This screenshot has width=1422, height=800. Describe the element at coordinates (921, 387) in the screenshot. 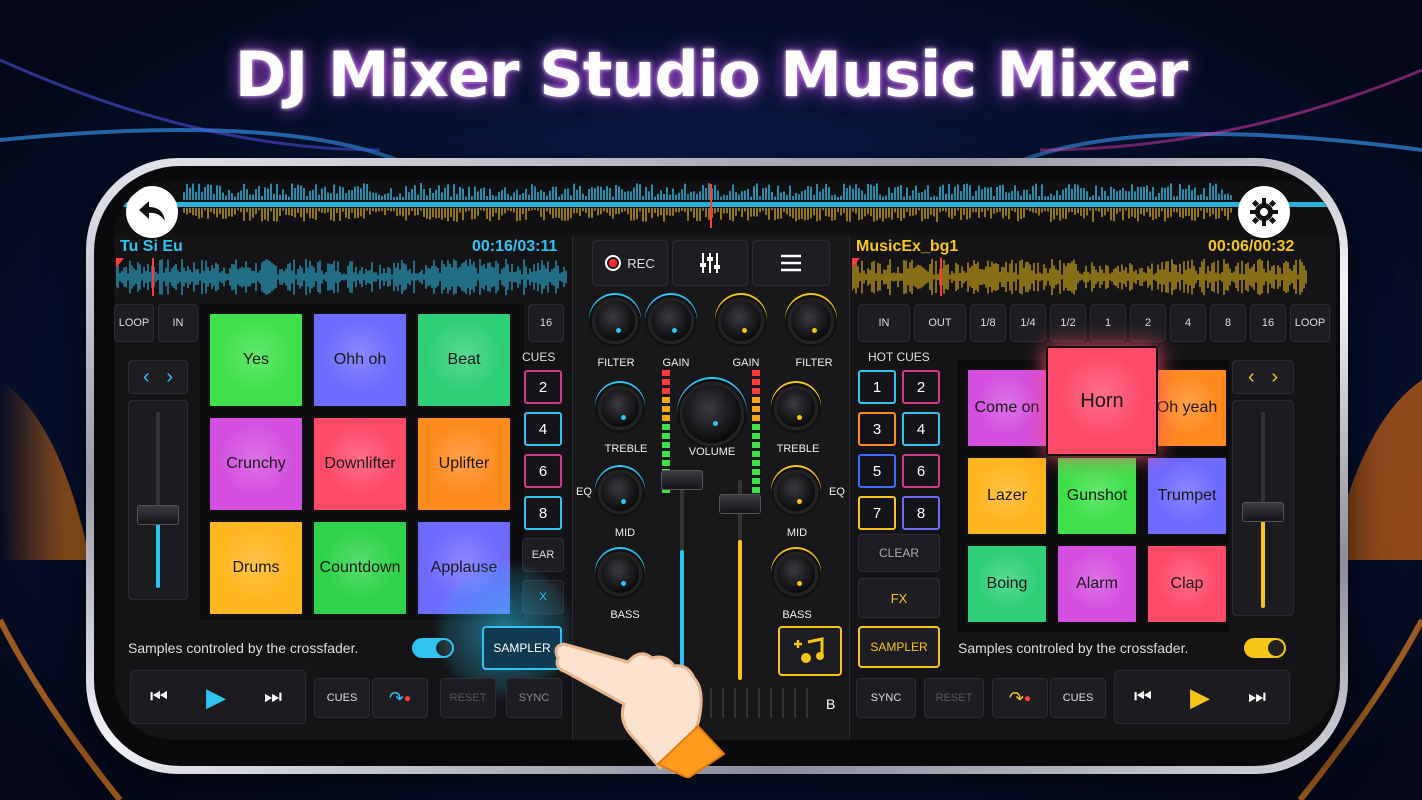

I see `deck-b-hotcue-2: 2` at that location.